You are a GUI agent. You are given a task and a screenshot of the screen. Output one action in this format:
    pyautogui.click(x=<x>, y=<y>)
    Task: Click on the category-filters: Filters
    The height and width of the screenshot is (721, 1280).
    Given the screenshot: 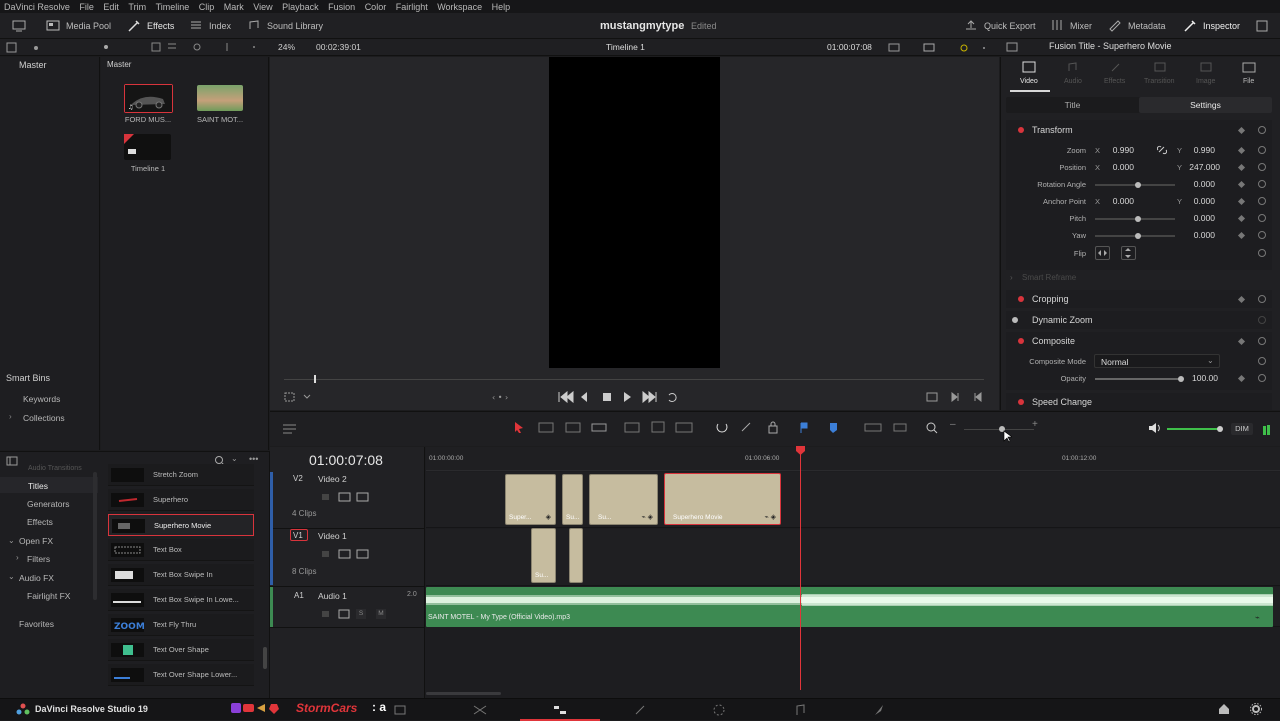 What is the action you would take?
    pyautogui.click(x=38, y=559)
    